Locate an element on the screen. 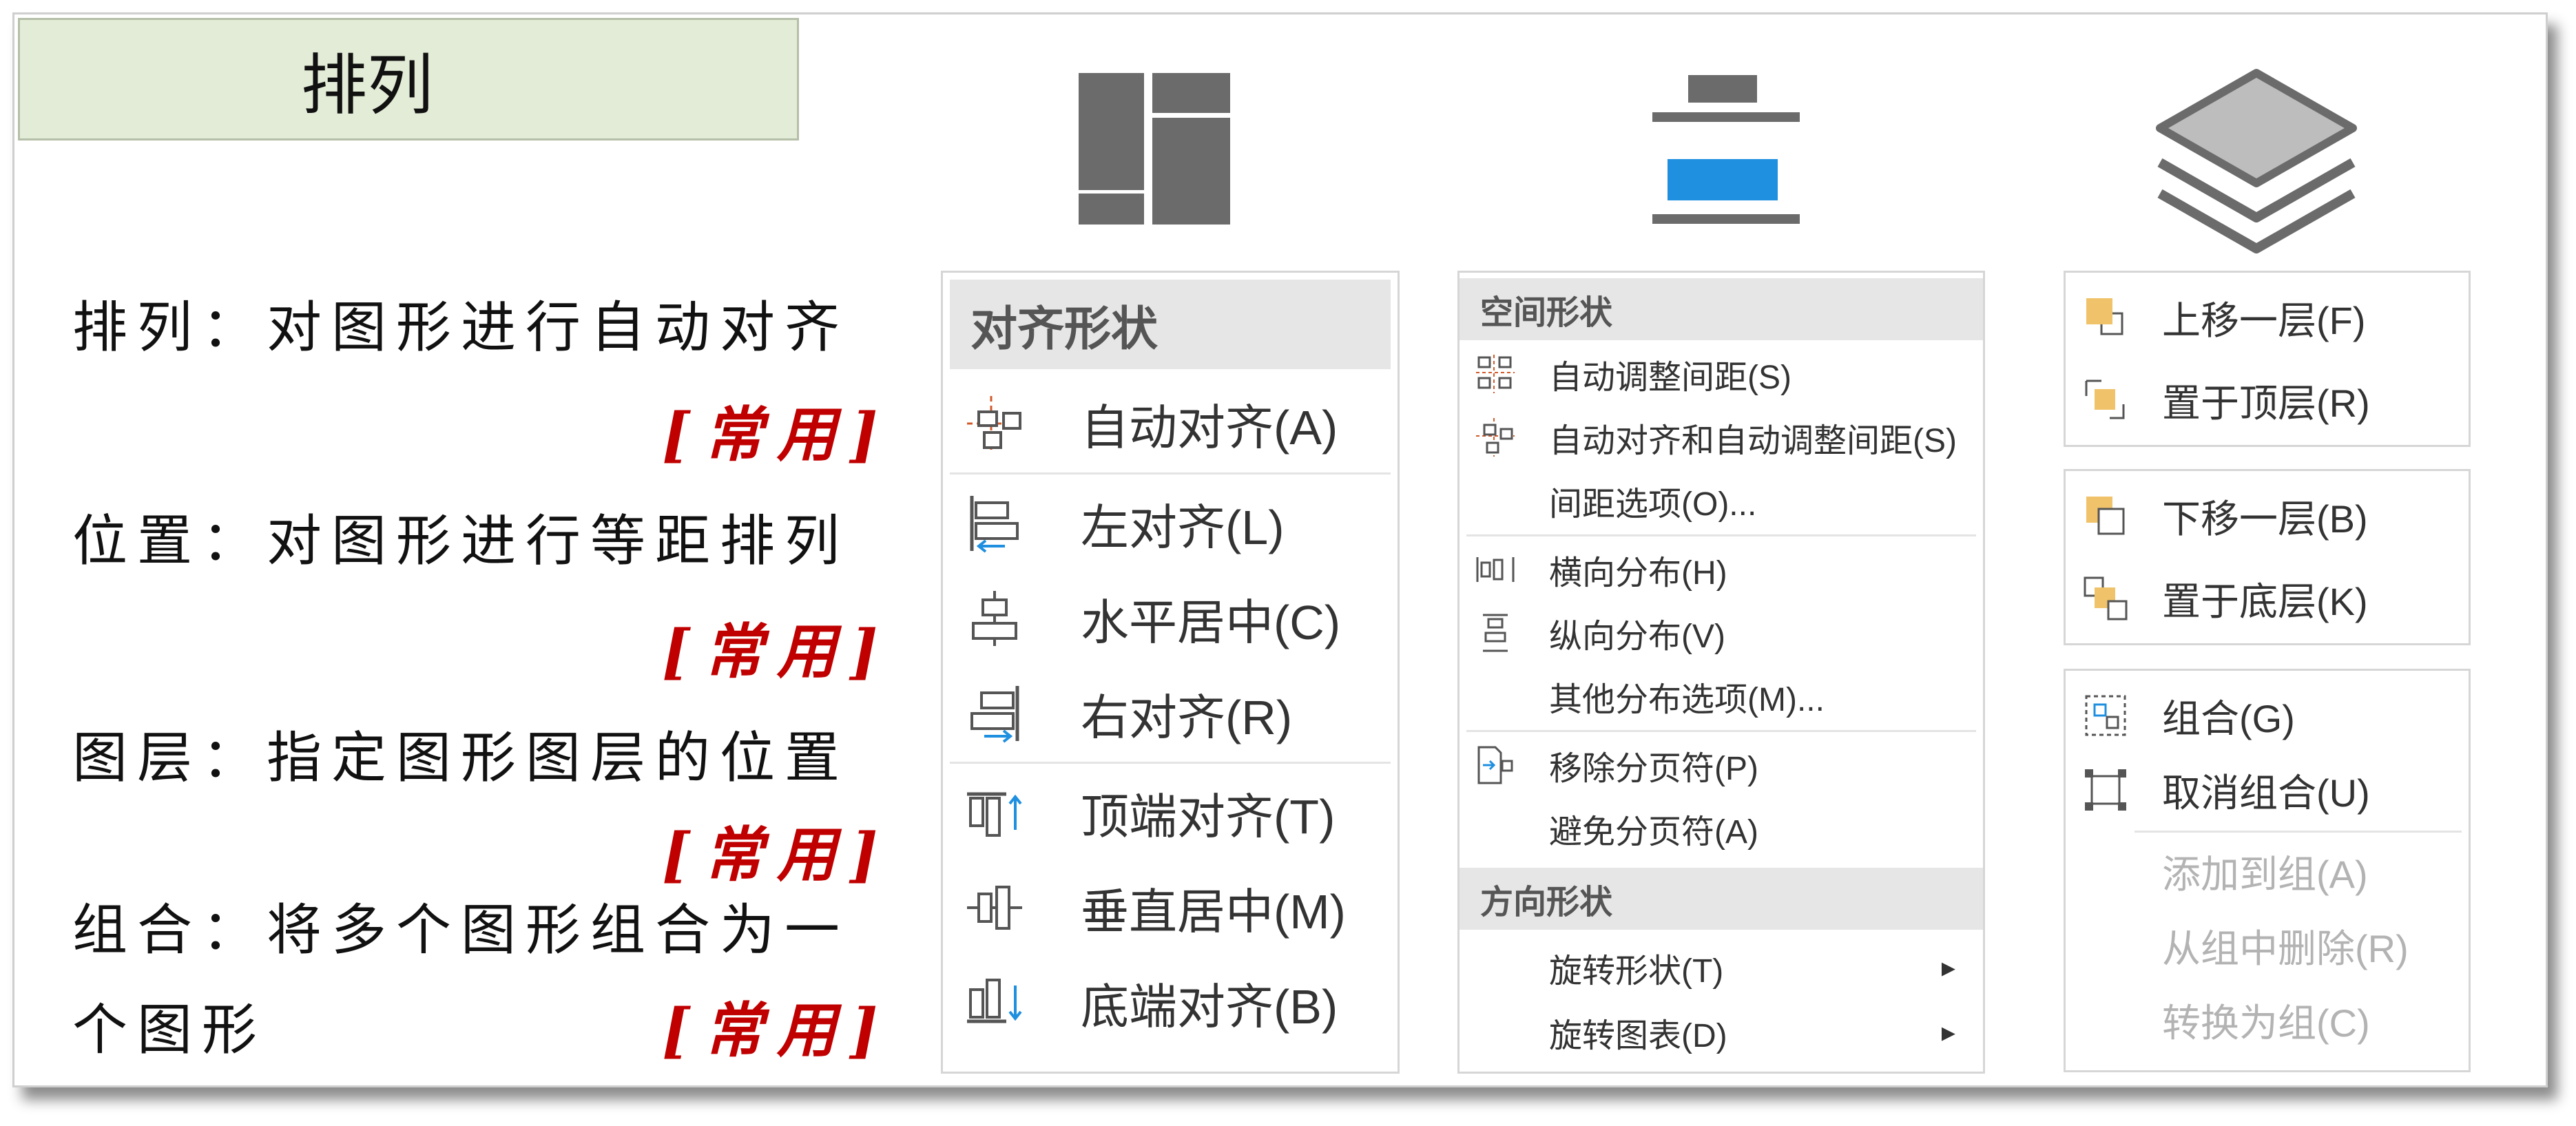 Image resolution: width=2576 pixels, height=1126 pixels. menu-item-rotate-shapes: 旋转形状(T) ▸ is located at coordinates (1721, 967).